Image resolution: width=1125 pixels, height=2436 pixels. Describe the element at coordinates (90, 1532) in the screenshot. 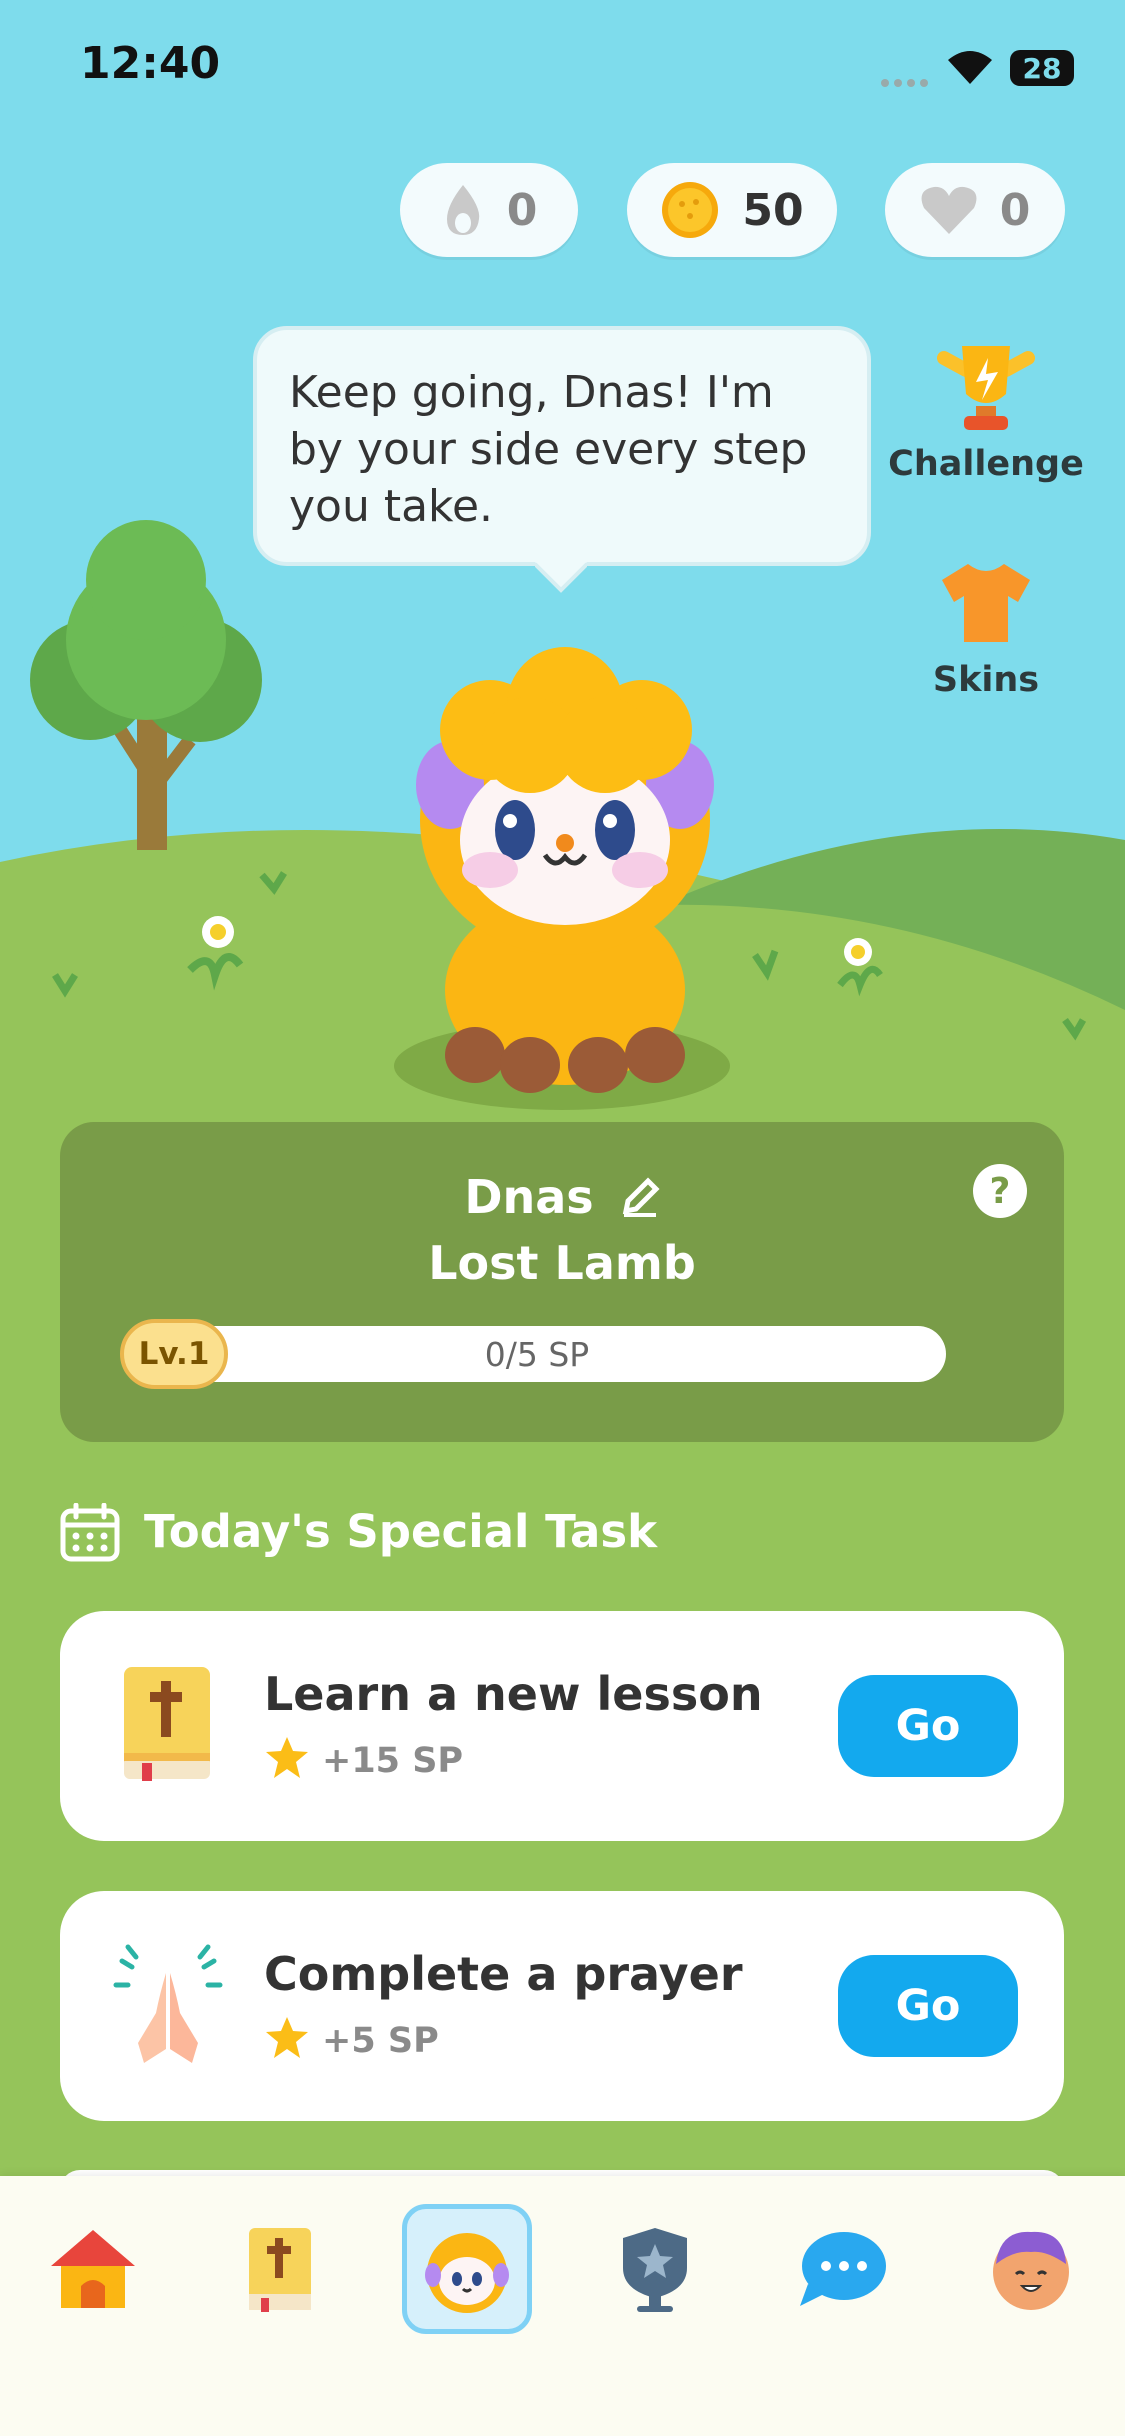

I see `calendar-icon` at that location.